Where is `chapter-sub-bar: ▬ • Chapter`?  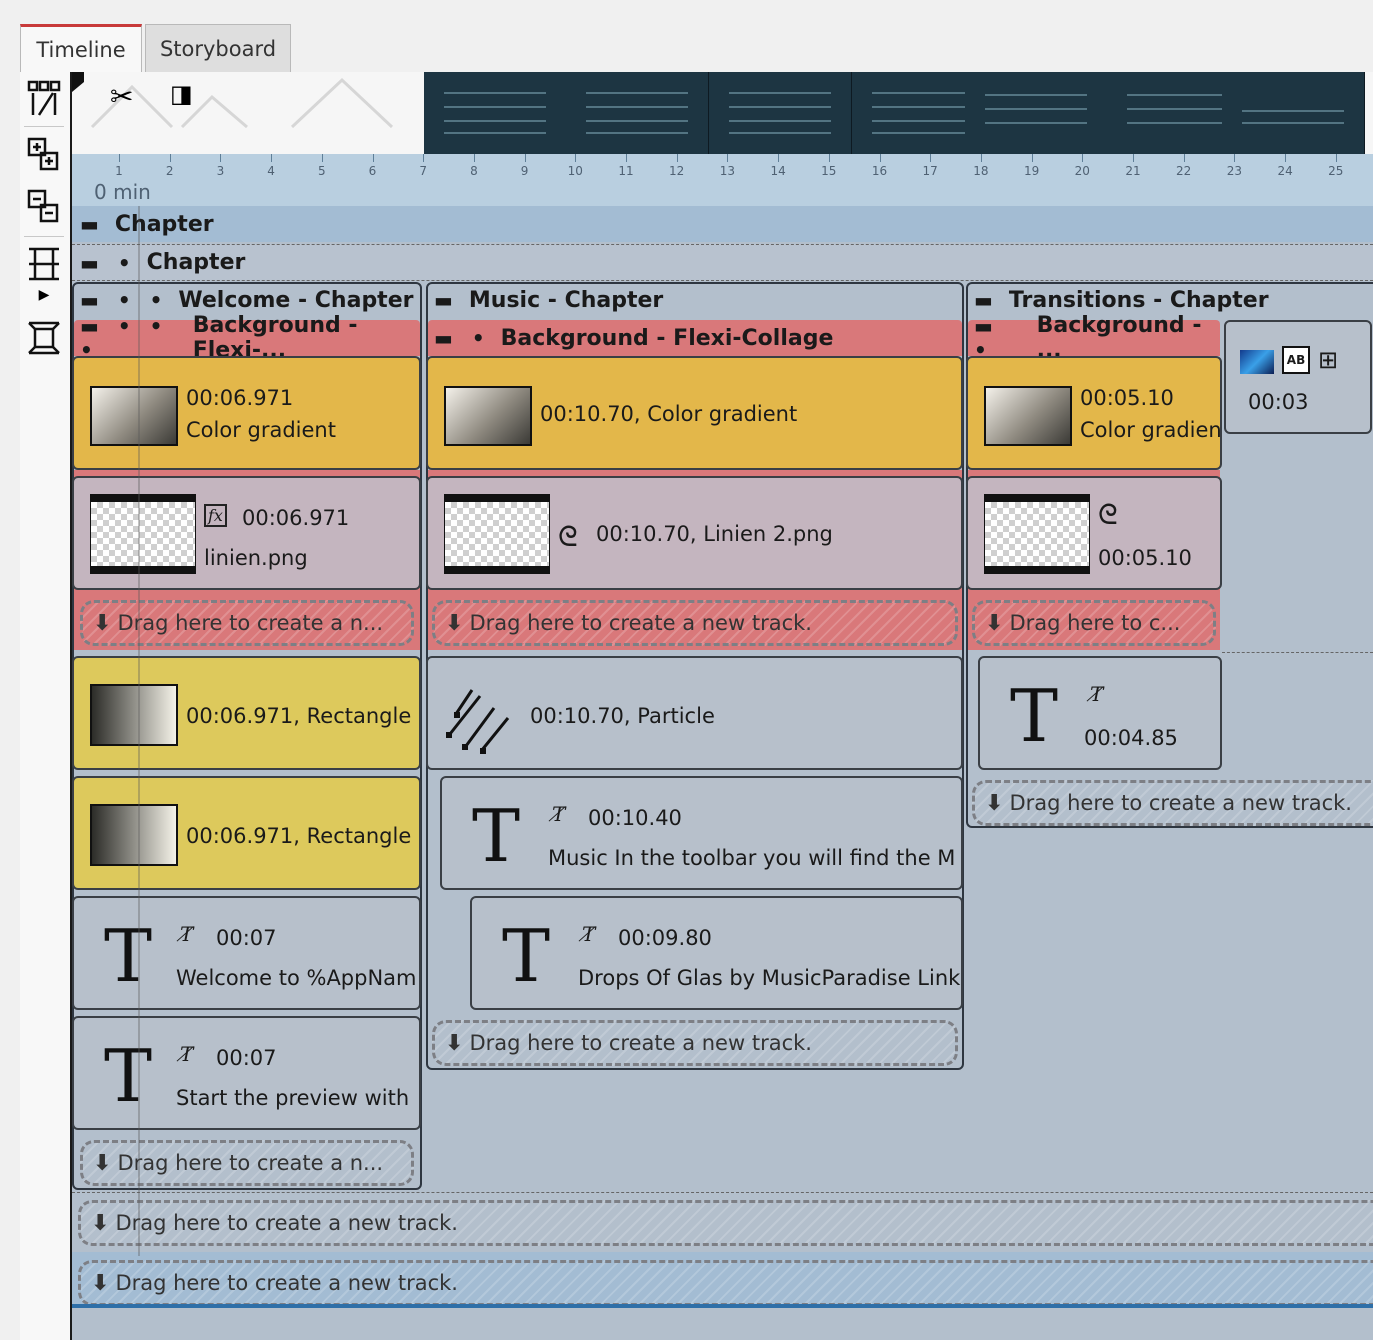
chapter-sub-bar: ▬ • Chapter is located at coordinates (722, 262).